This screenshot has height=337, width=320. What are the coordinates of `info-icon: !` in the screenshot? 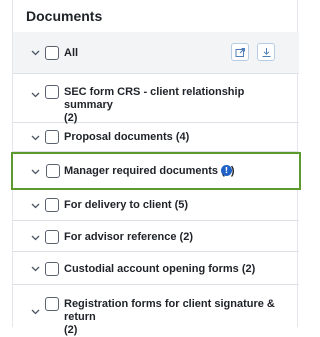 It's located at (226, 170).